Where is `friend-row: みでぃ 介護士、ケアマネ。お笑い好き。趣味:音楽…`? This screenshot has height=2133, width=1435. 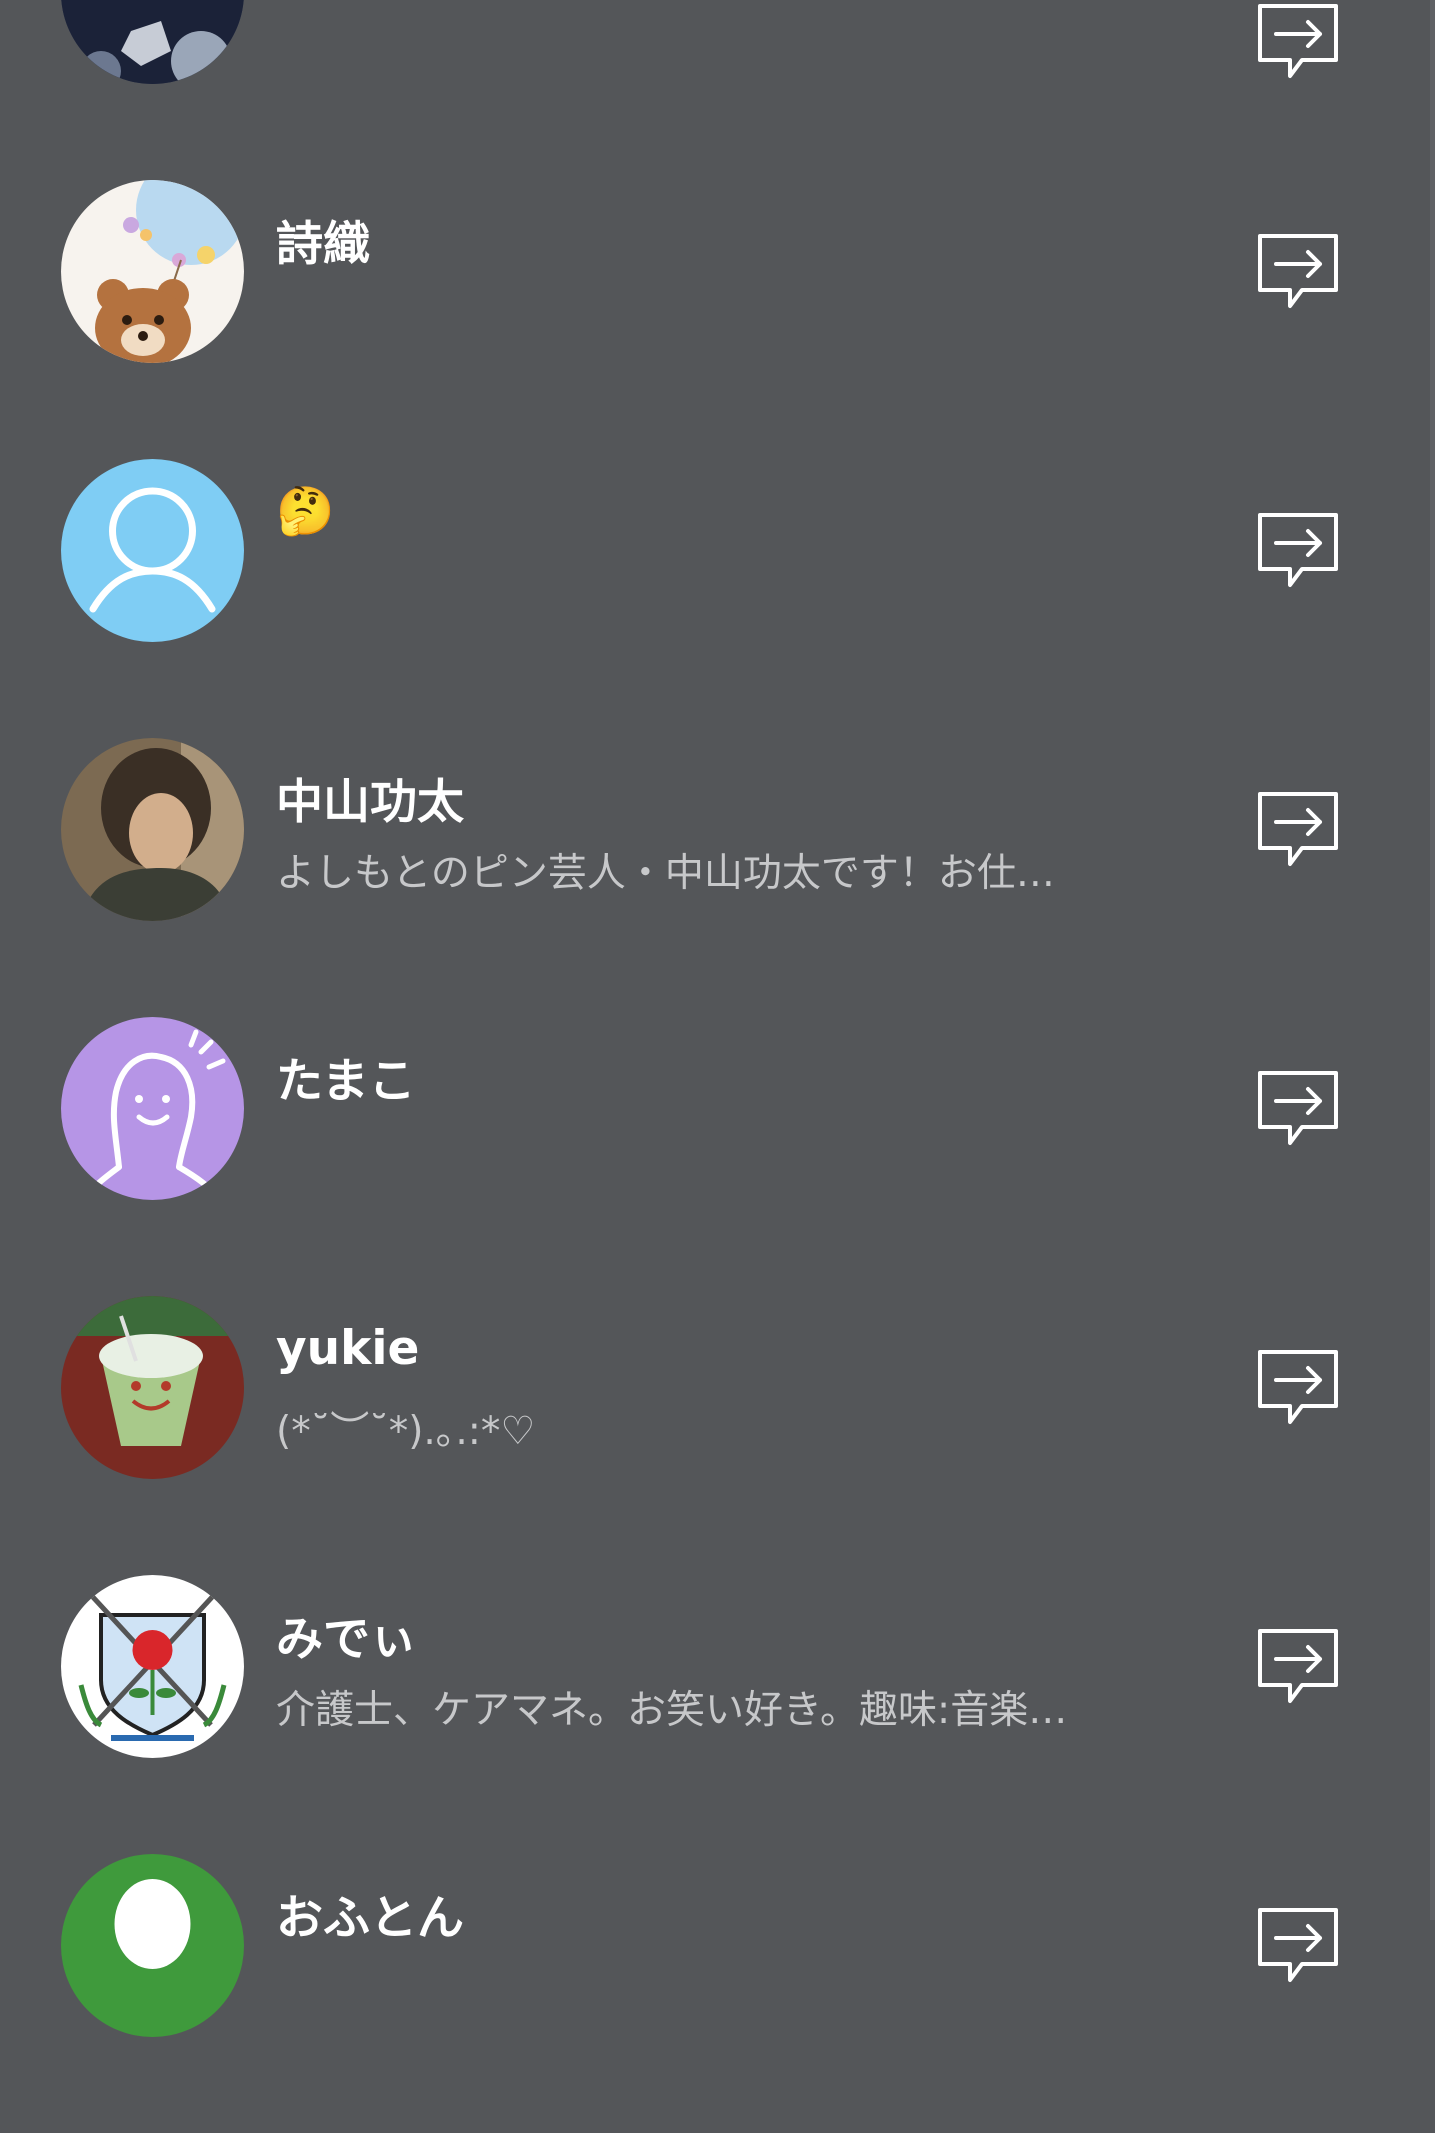
friend-row: みでぃ 介護士、ケアマネ。お笑い好き。趣味:音楽… is located at coordinates (717, 1714).